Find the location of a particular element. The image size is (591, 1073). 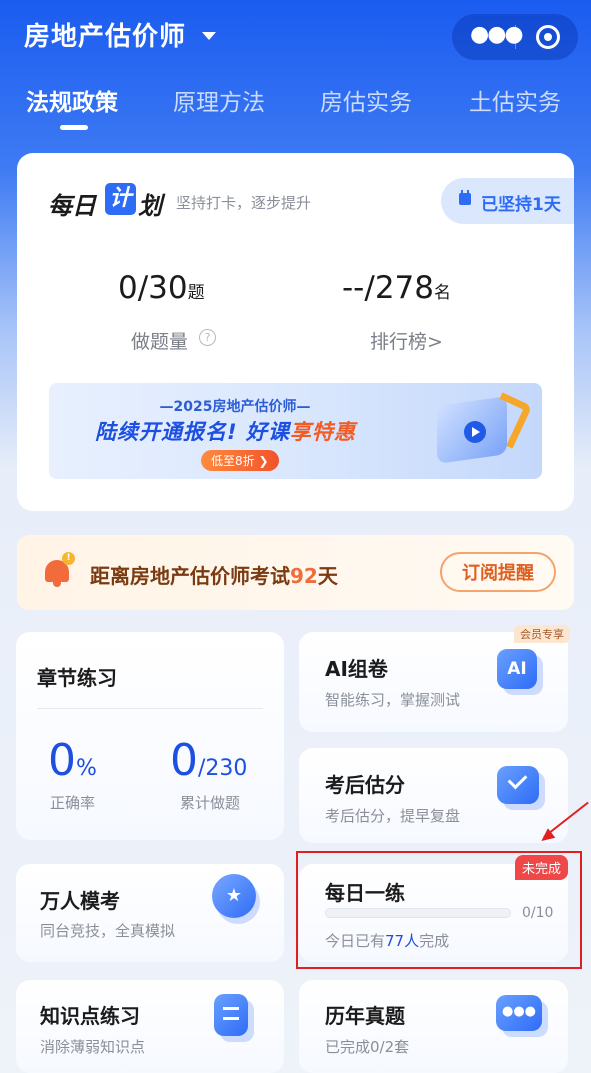

capsule-divider is located at coordinates (515, 37).